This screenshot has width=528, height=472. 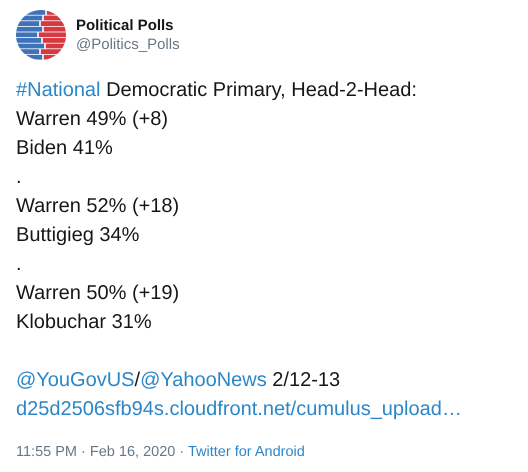 I want to click on tweet-text-line: Buttigieg 34%, so click(x=78, y=235).